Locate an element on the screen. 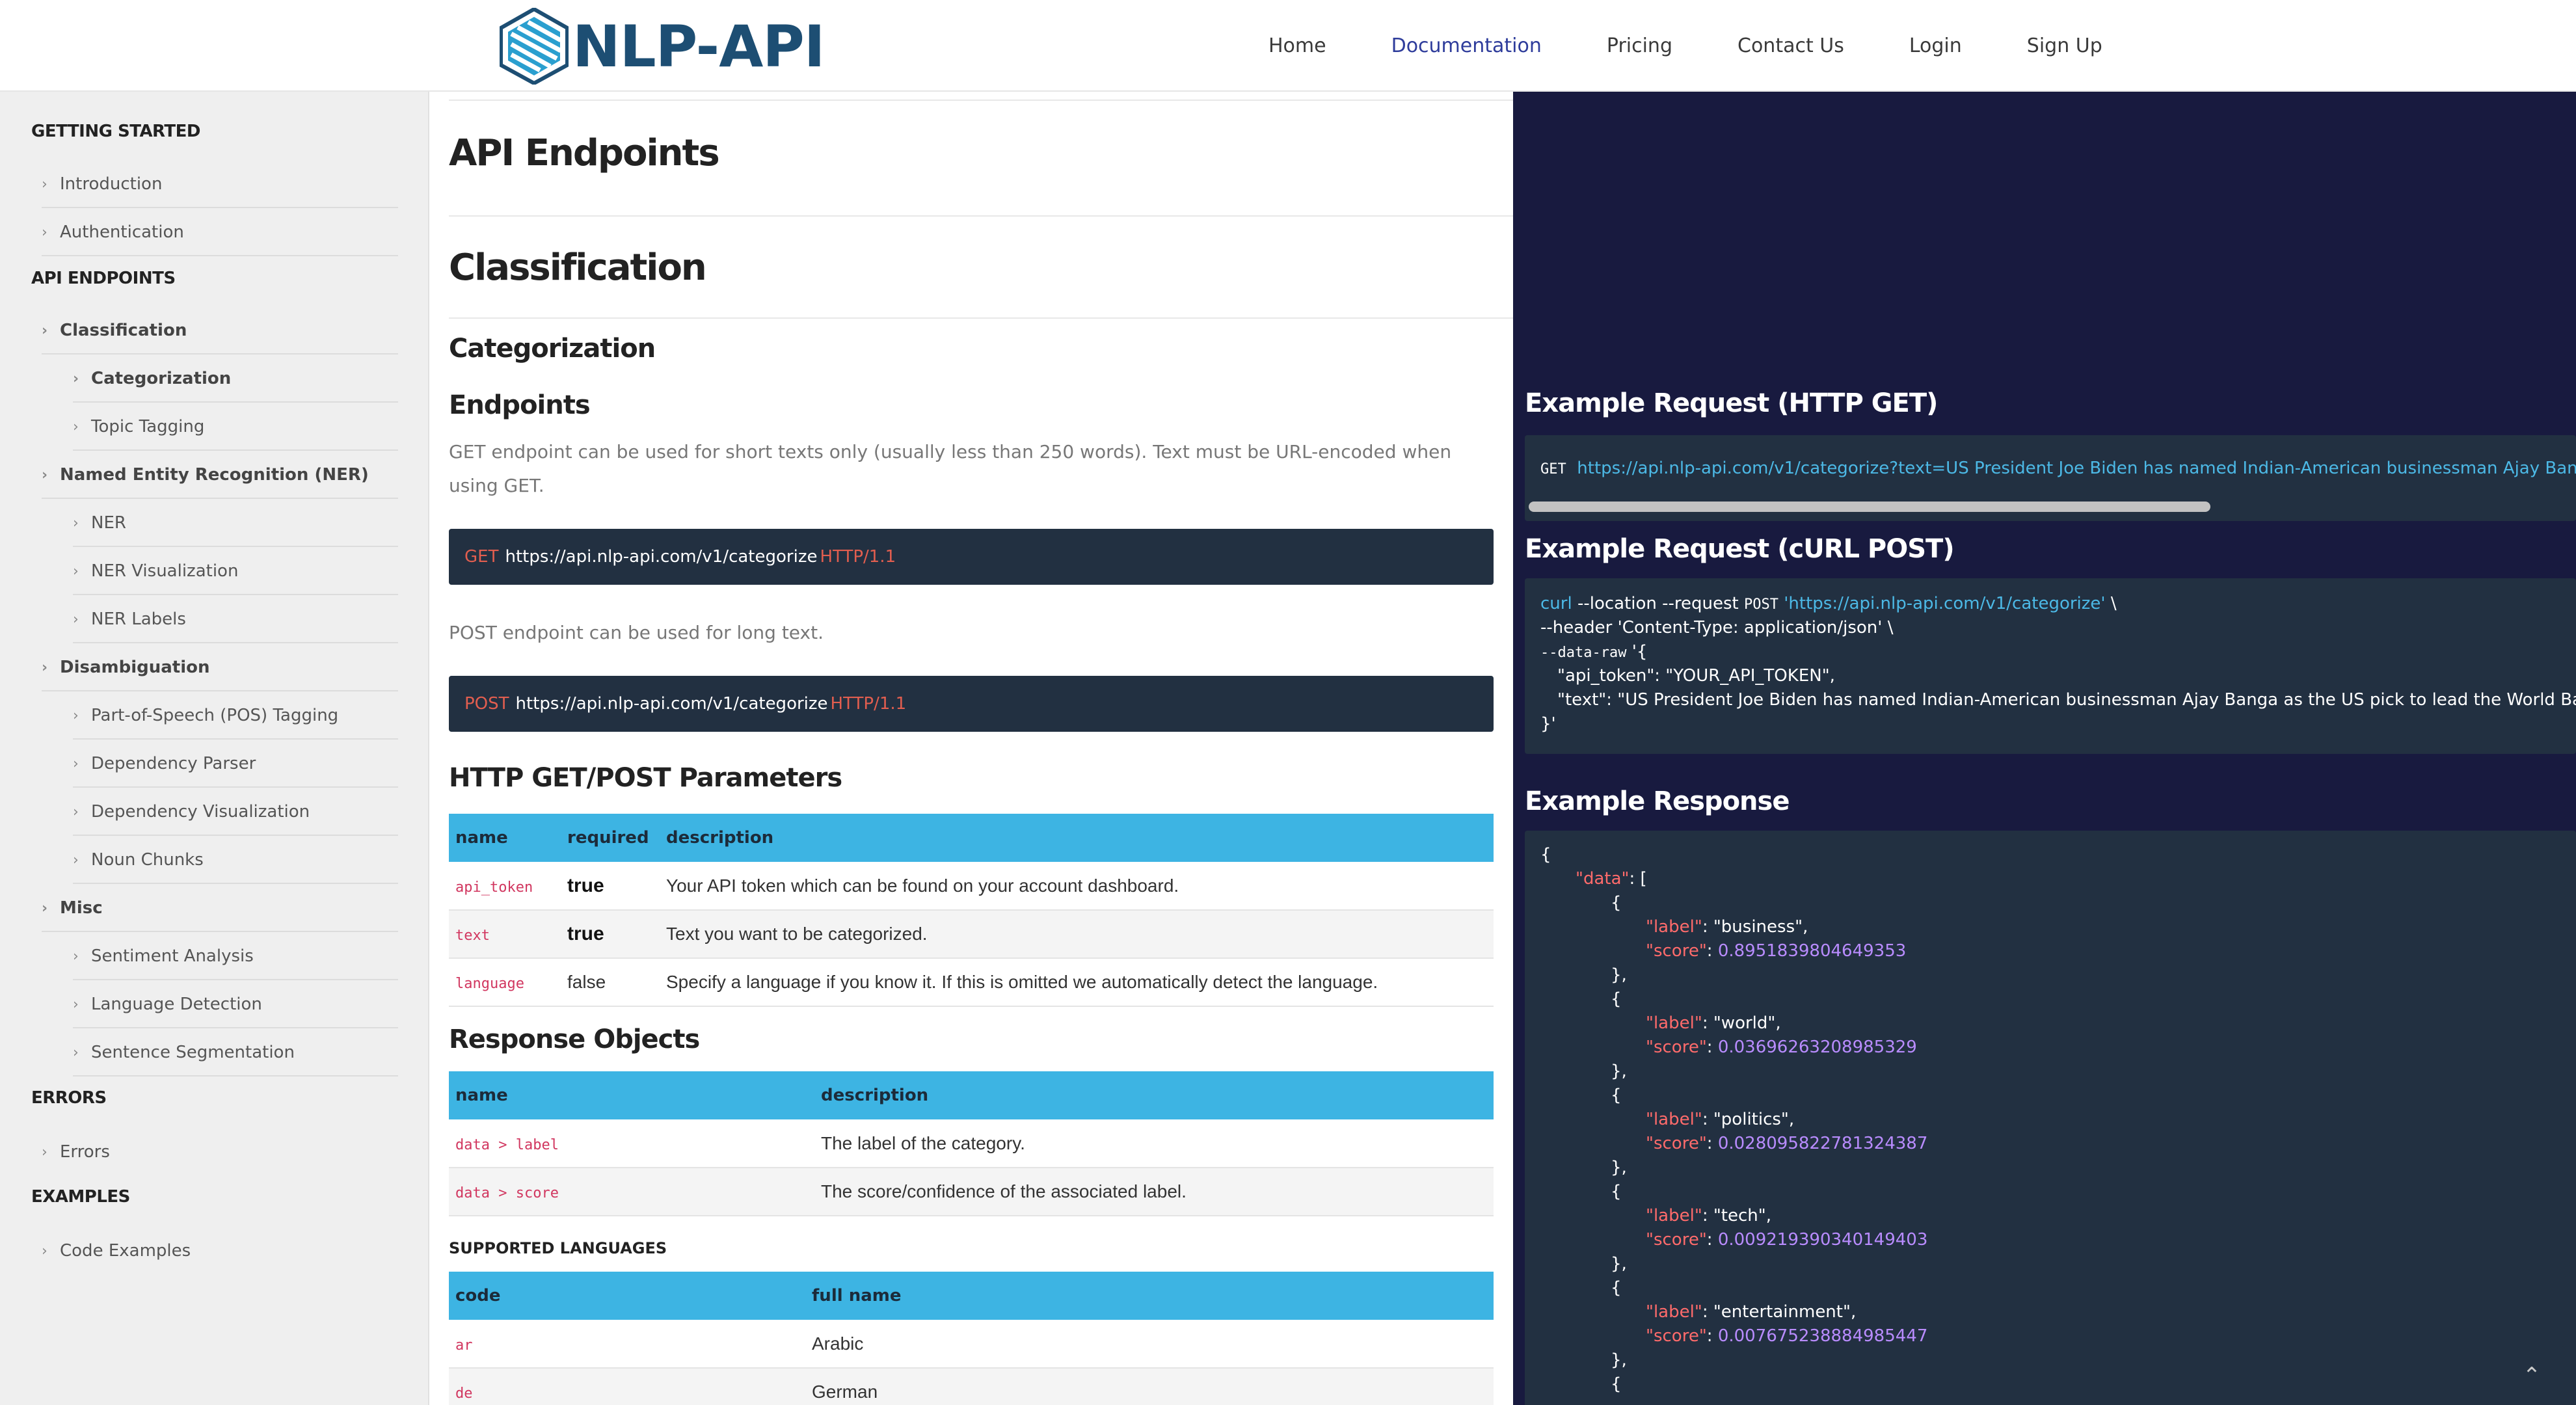 This screenshot has width=2576, height=1405. section-title-parameters: HTTP GET/POST Parameters is located at coordinates (645, 778).